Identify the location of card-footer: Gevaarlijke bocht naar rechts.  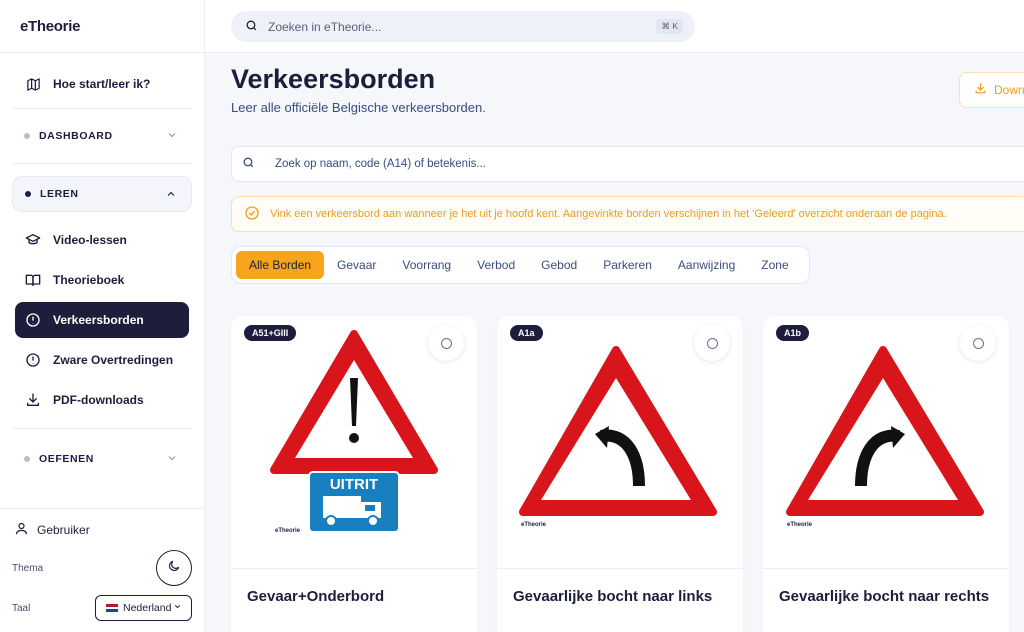
(886, 600).